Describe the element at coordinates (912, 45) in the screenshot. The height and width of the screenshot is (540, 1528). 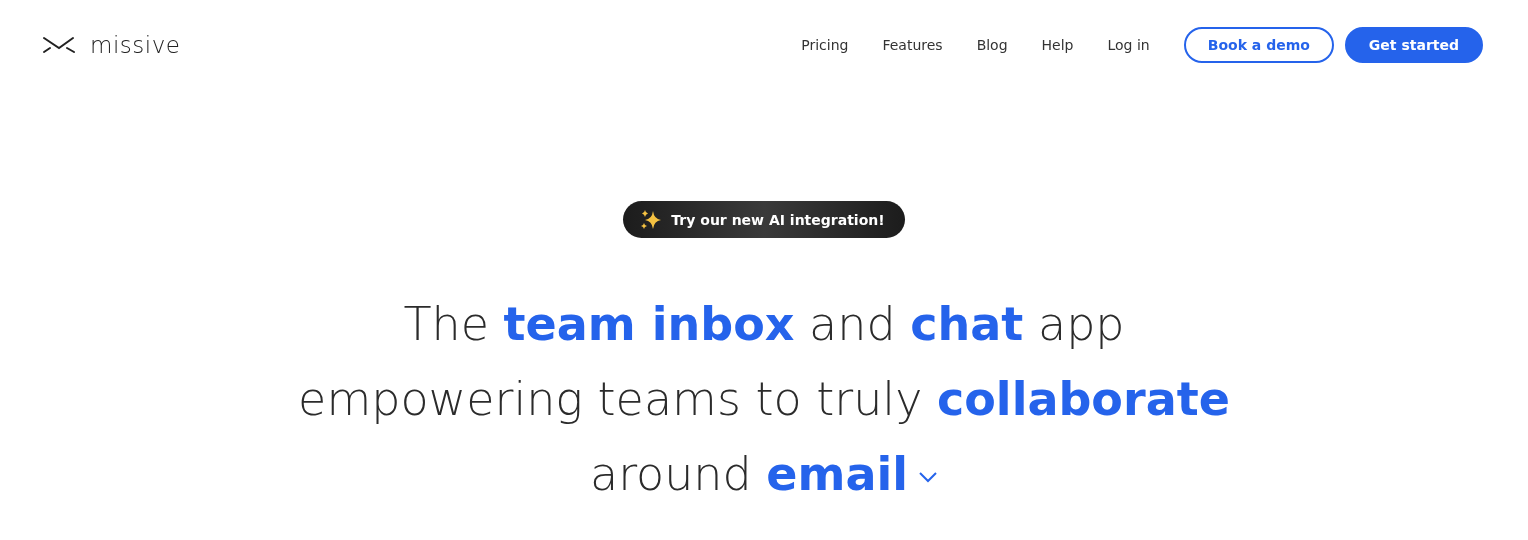
I see `nav-link: Features` at that location.